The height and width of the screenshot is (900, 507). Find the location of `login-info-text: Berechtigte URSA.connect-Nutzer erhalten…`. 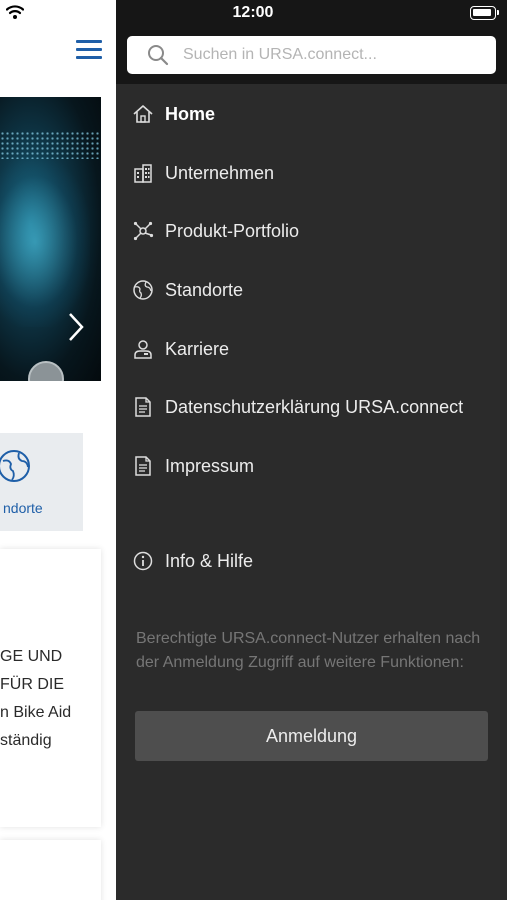

login-info-text: Berechtigte URSA.connect-Nutzer erhalten… is located at coordinates (308, 650).